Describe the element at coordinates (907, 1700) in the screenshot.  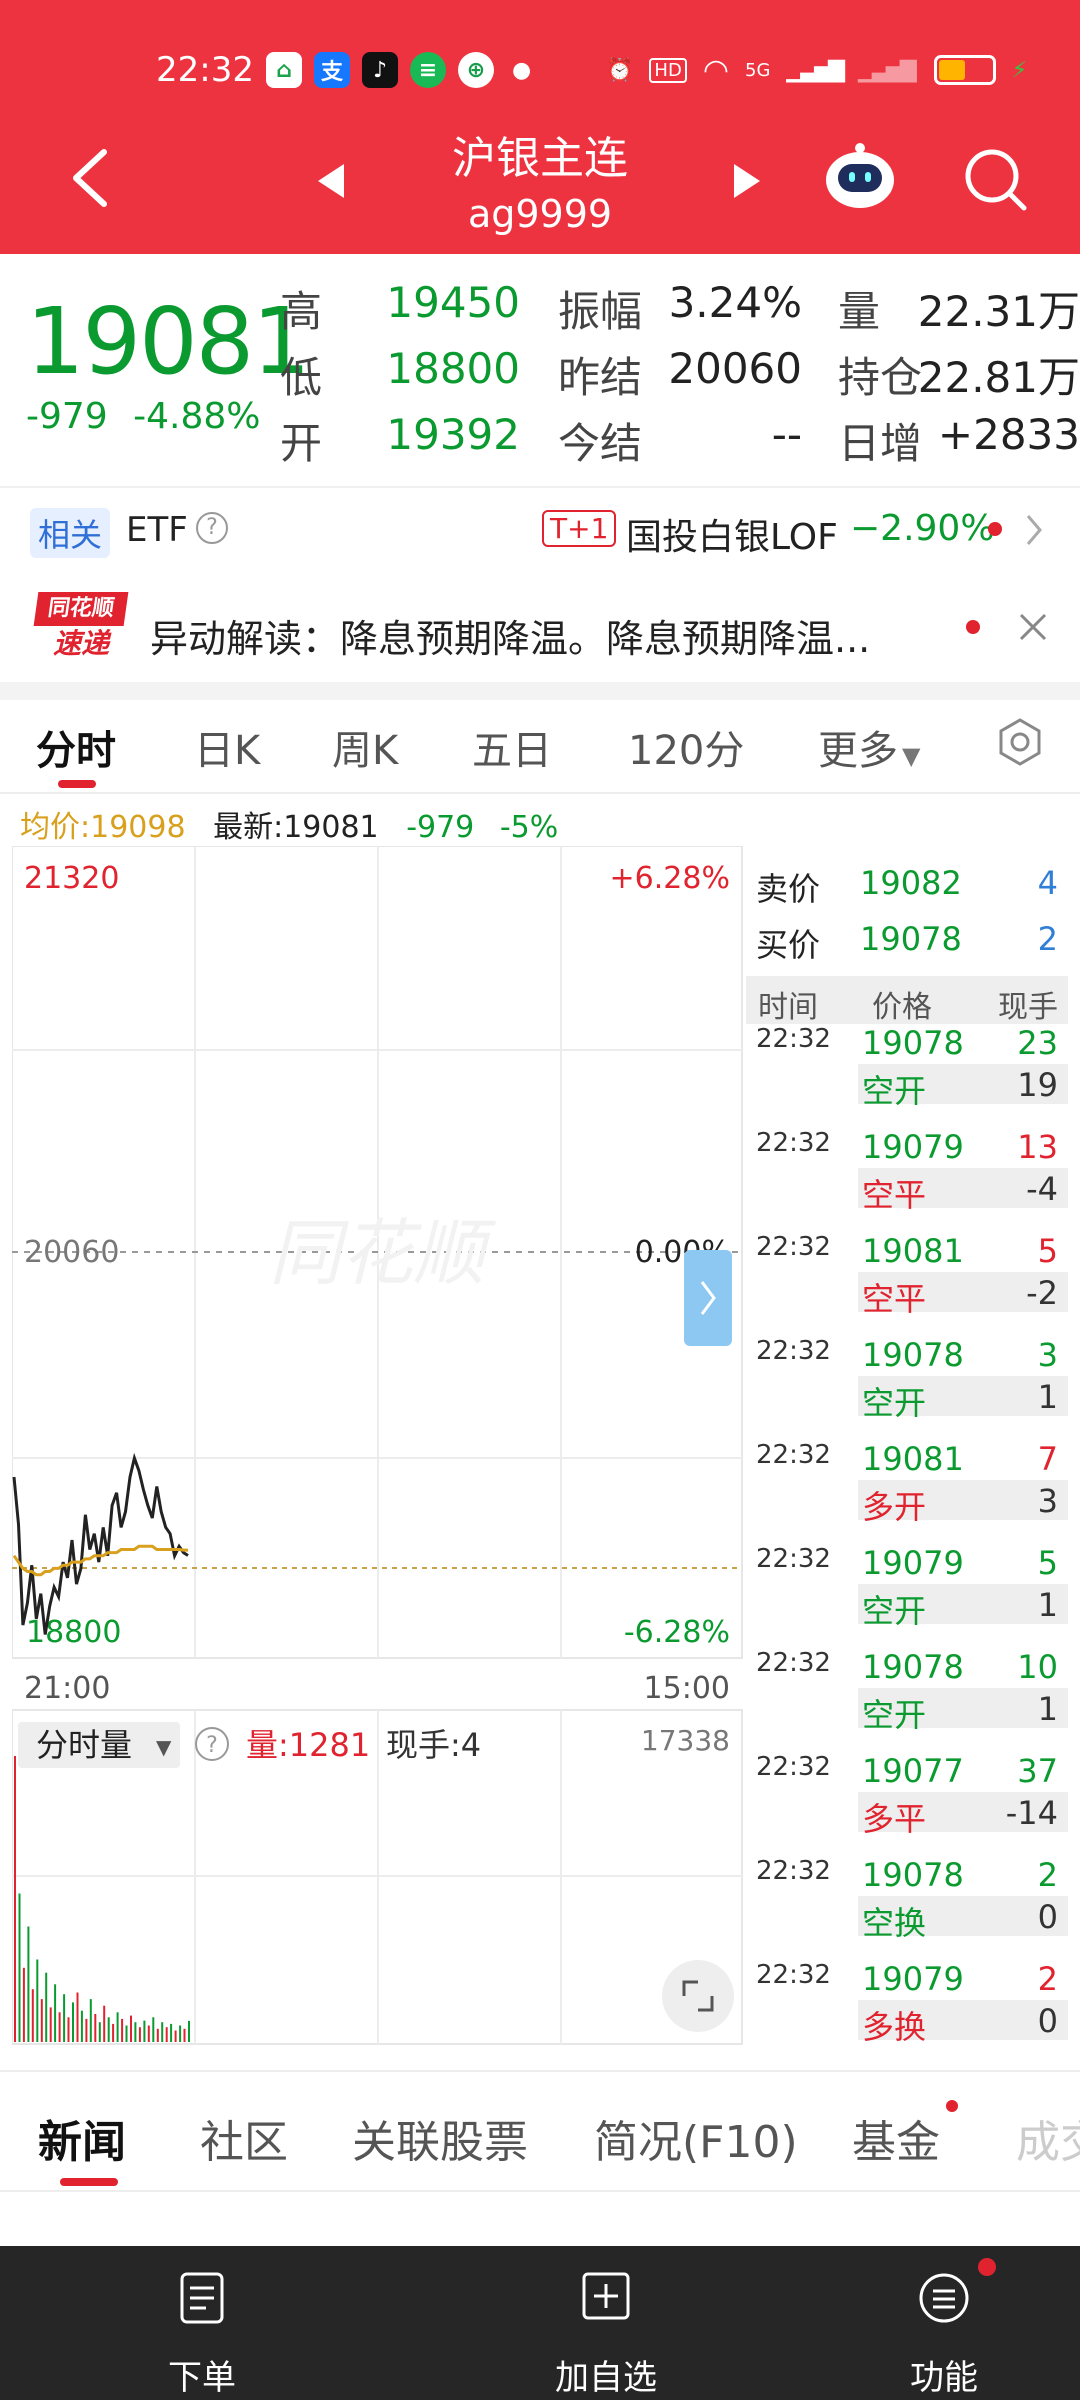
I see `trade-row: 22:32 19078 10 空开 1` at that location.